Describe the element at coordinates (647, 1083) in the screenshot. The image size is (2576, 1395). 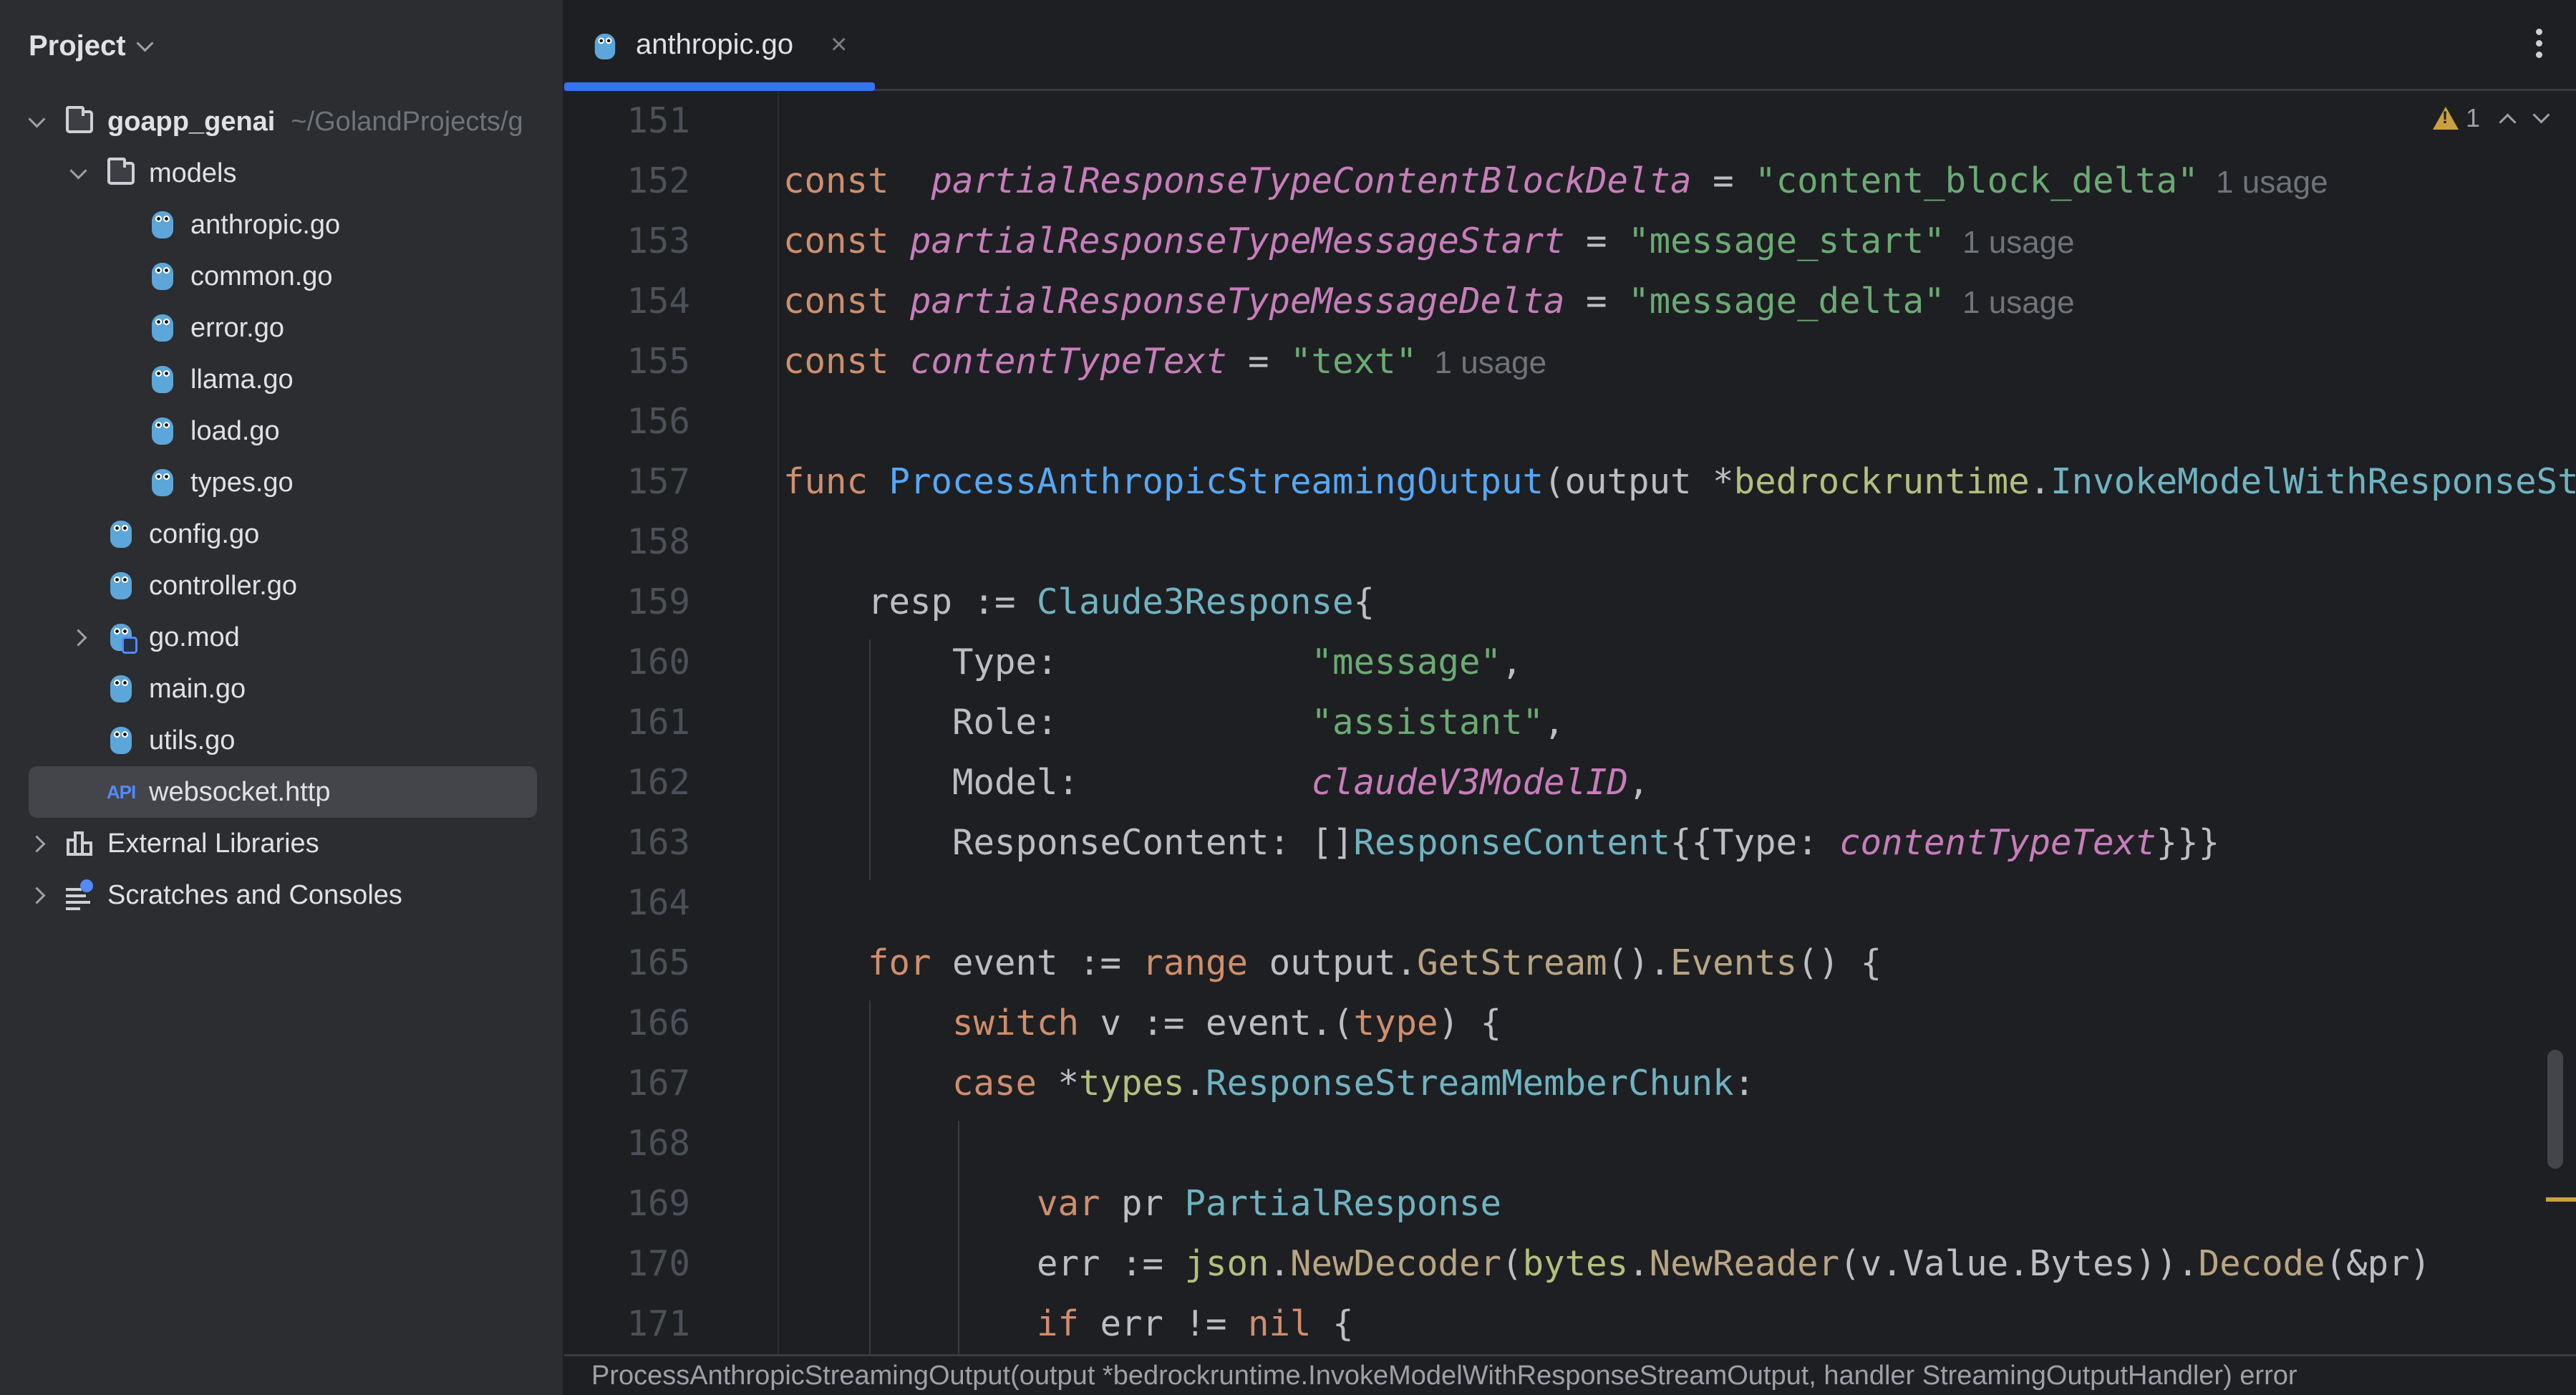
I see `line-number: 167` at that location.